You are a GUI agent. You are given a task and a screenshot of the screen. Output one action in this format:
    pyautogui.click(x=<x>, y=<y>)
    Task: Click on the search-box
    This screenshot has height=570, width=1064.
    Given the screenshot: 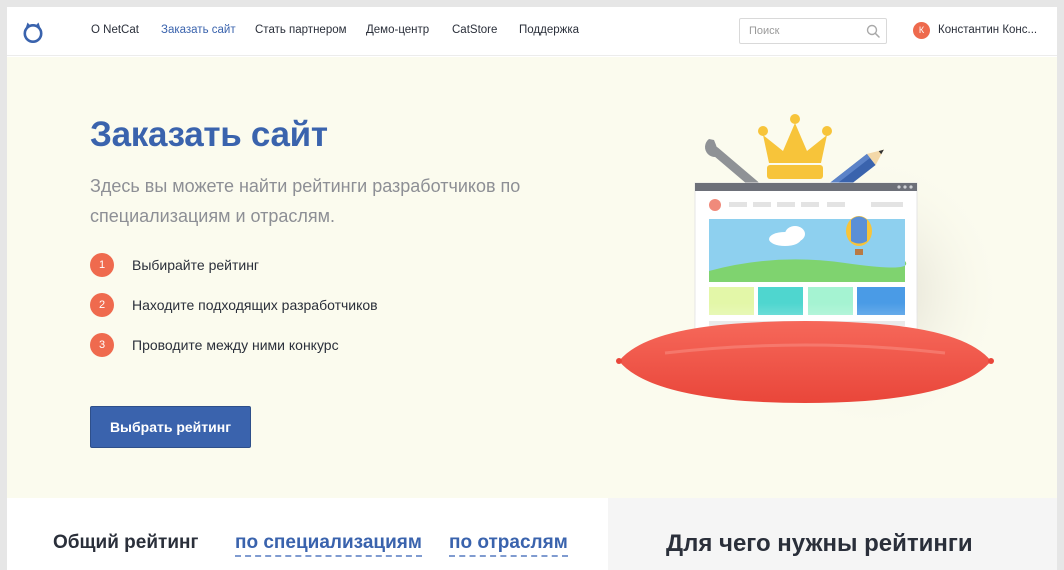 What is the action you would take?
    pyautogui.click(x=813, y=31)
    